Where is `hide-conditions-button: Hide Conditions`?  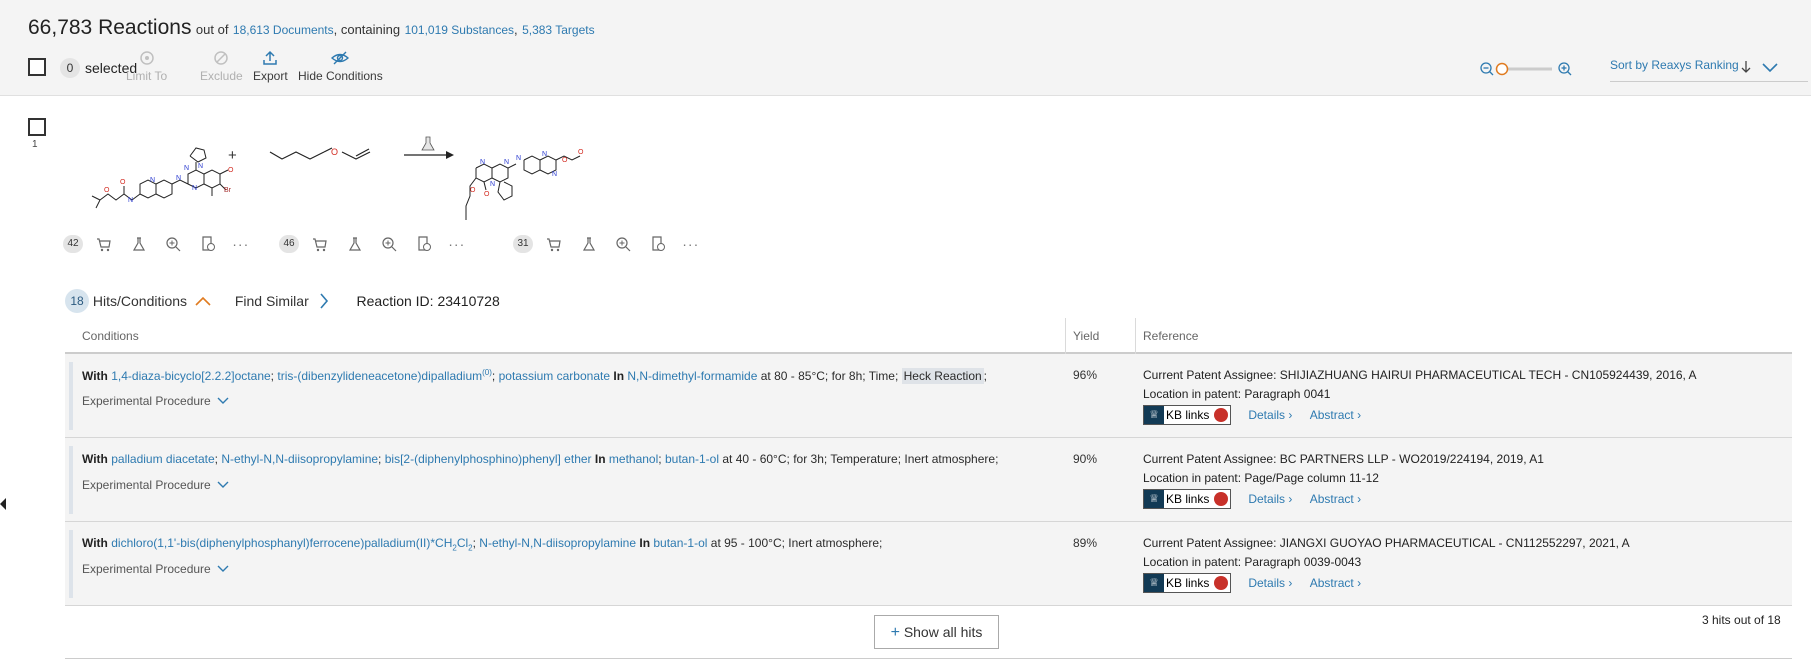
hide-conditions-button: Hide Conditions is located at coordinates (340, 66).